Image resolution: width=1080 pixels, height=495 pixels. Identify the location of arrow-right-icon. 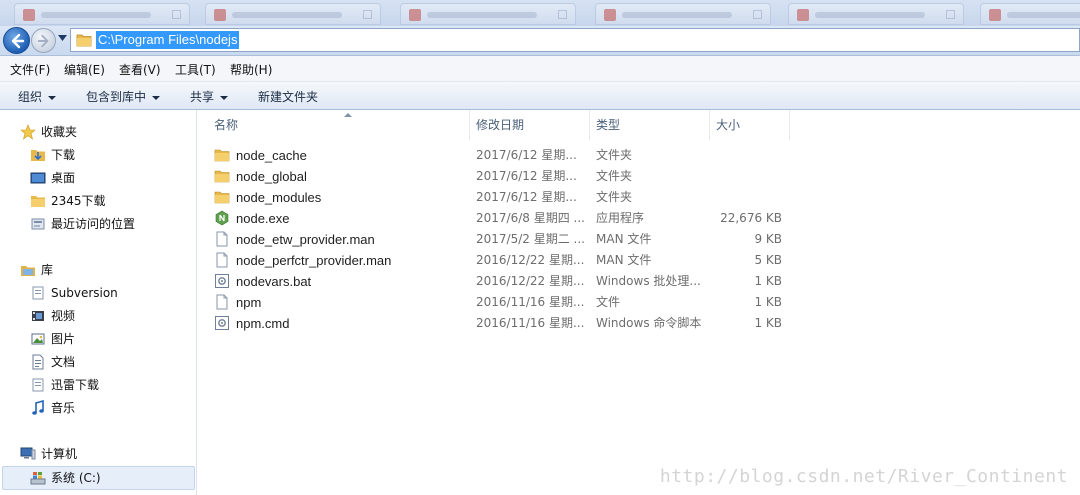
(43, 41).